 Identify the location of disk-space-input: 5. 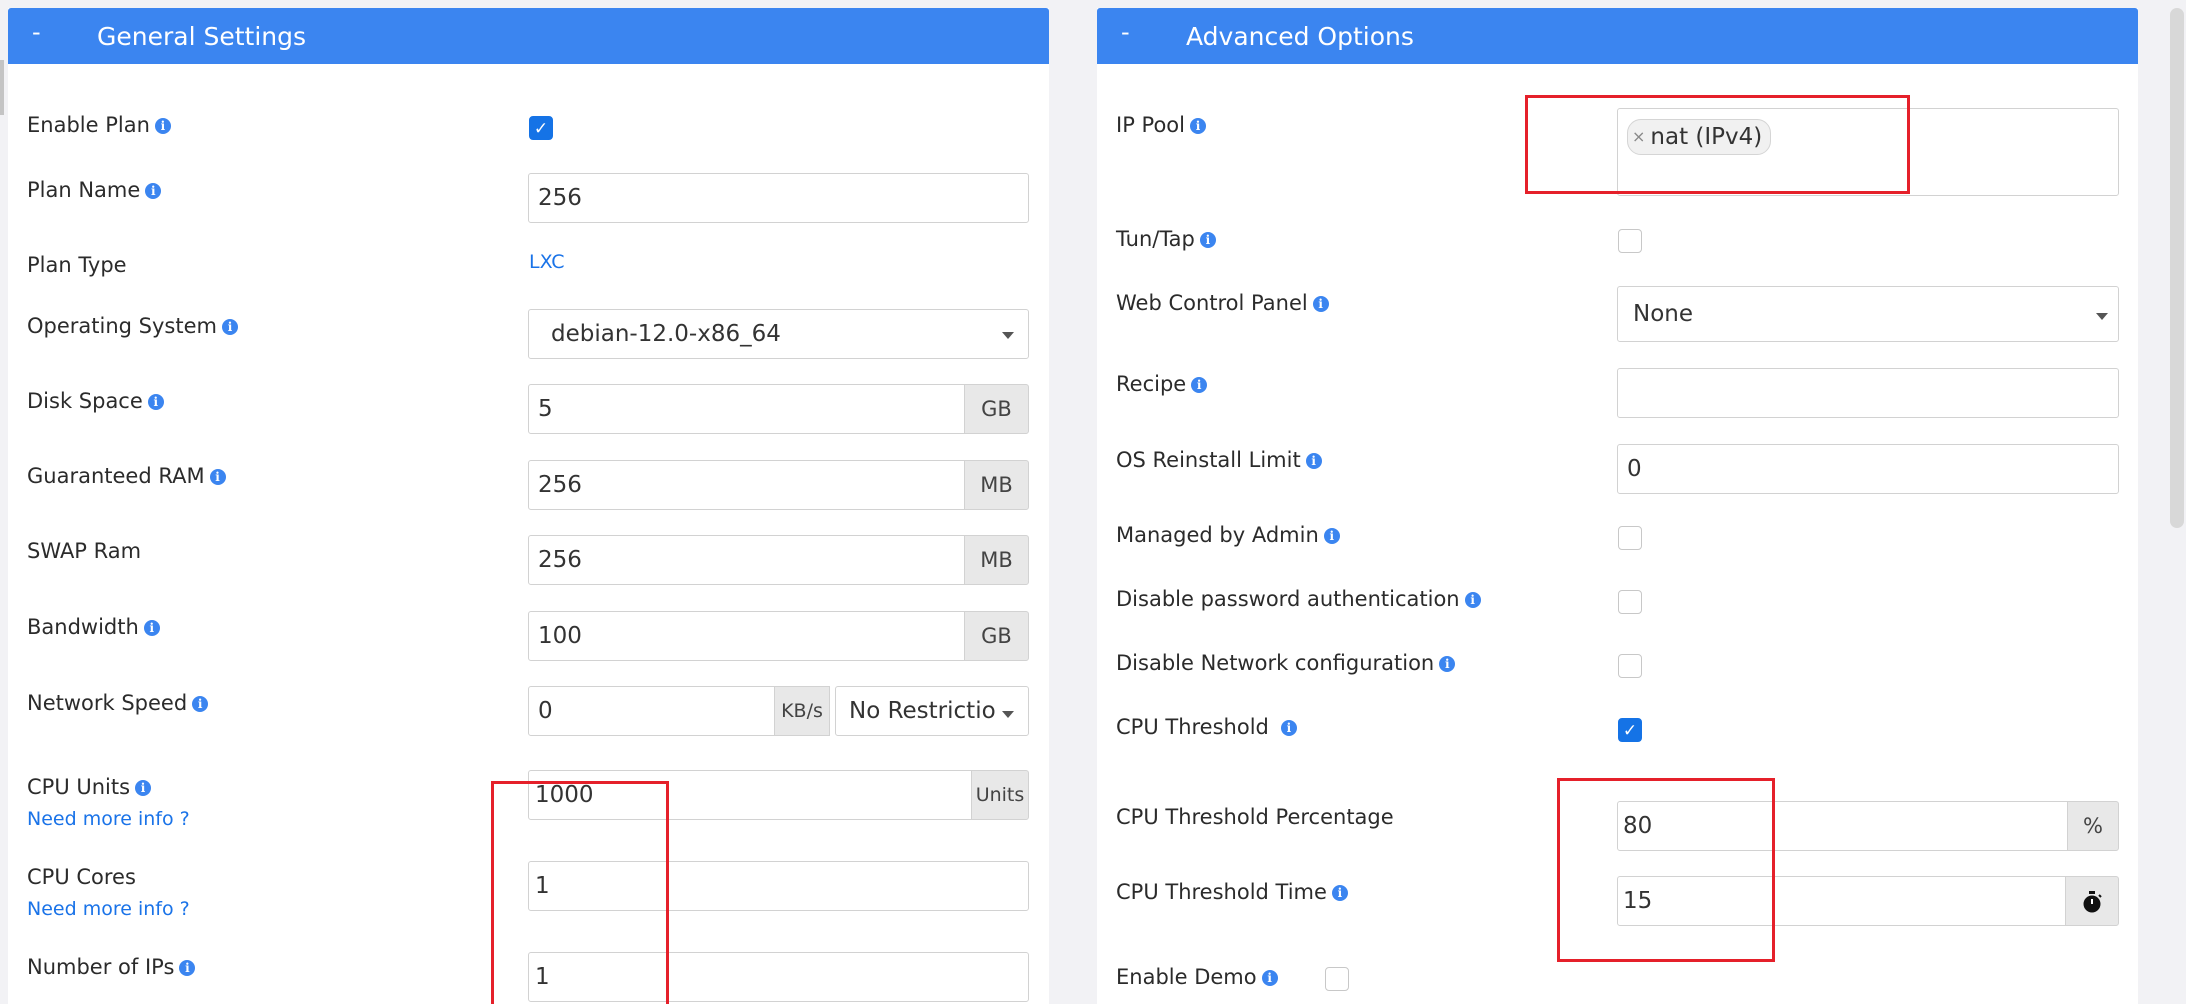
(746, 409).